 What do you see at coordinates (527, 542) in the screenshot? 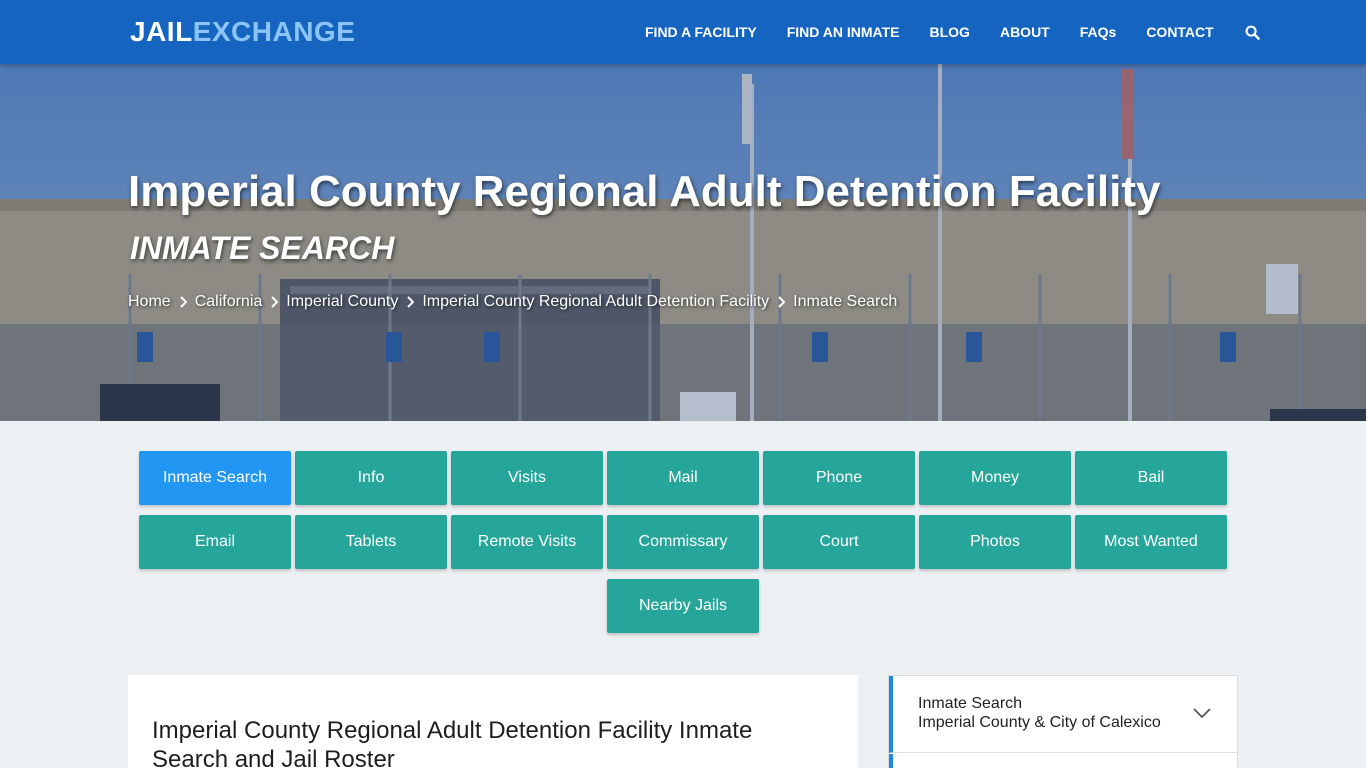
I see `tab-remote-visits: Remote Visits` at bounding box center [527, 542].